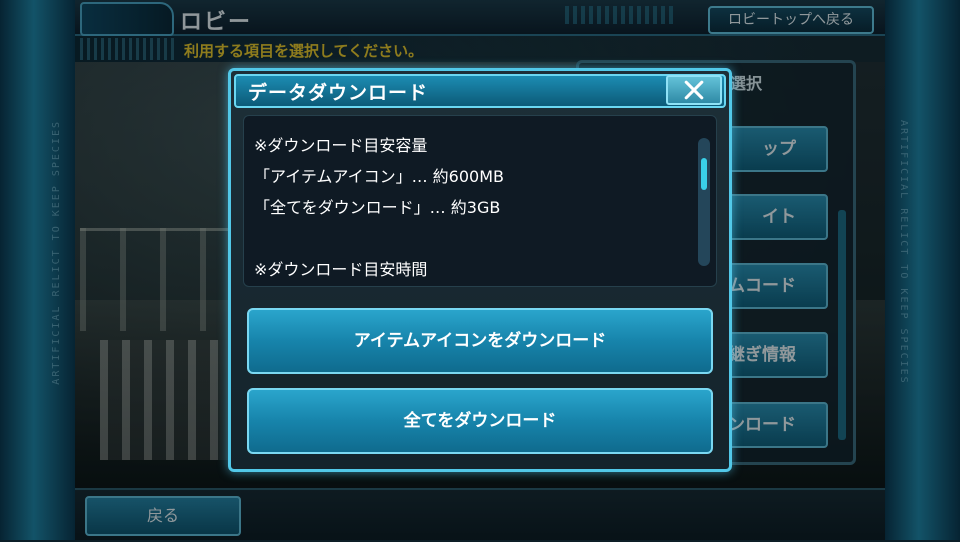 The image size is (960, 542). Describe the element at coordinates (480, 421) in the screenshot. I see `download-all-button: 全てをダウンロード` at that location.